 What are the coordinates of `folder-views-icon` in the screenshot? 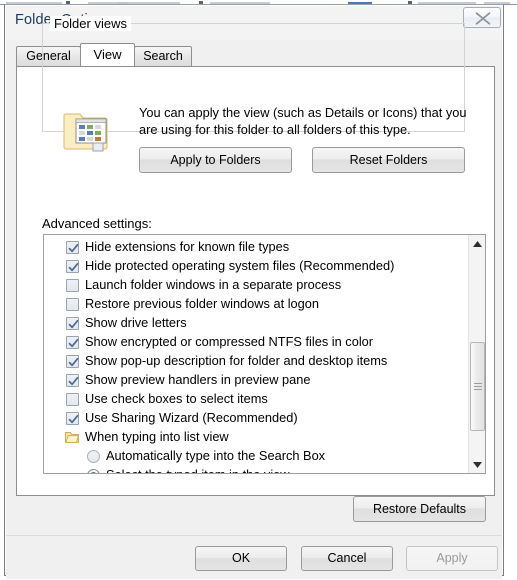 It's located at (87, 130).